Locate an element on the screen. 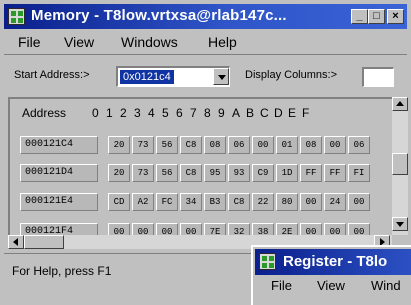  byte-cell: 1D is located at coordinates (287, 173).